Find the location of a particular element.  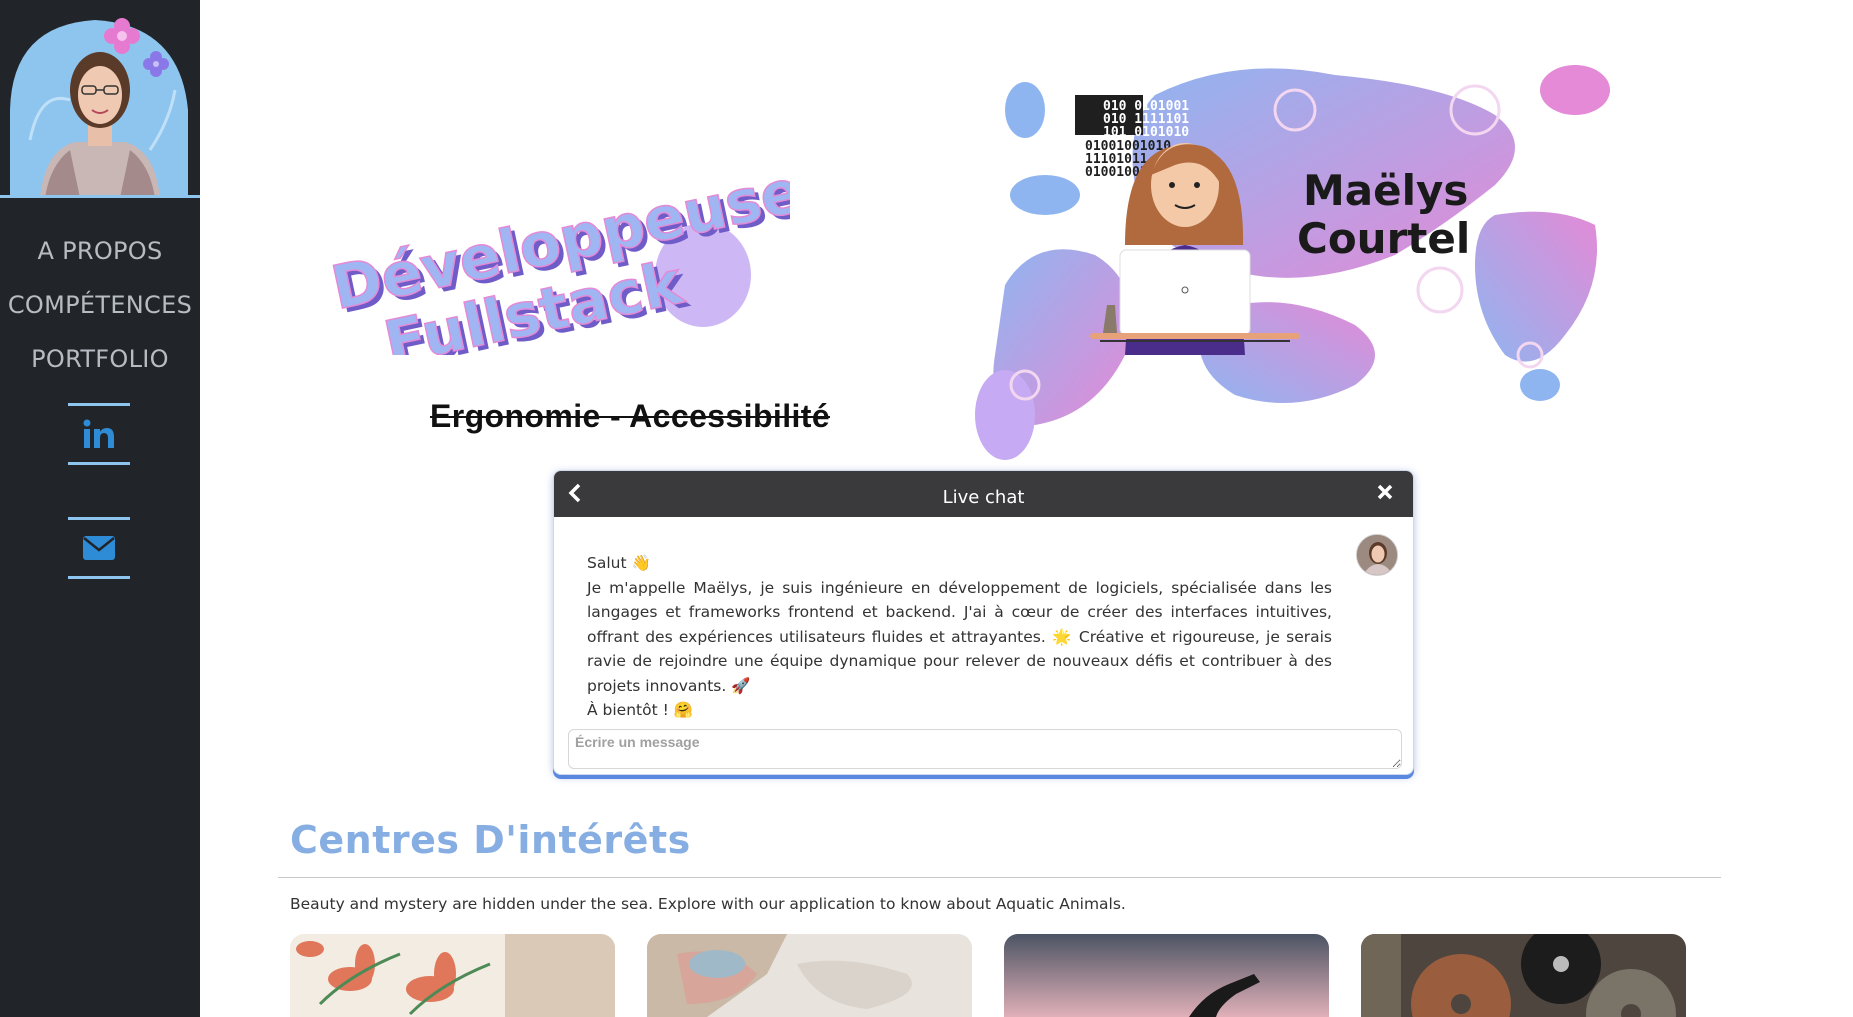

main-nav: A PROPOS COMPÉTENCES PORTFOLIO is located at coordinates (100, 305).